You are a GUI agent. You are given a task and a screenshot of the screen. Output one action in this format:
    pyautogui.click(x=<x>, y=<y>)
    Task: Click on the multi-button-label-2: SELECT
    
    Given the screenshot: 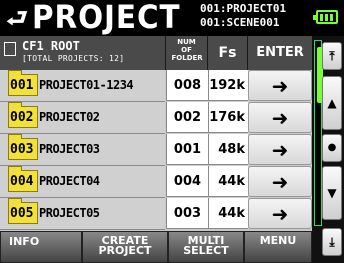 What is the action you would take?
    pyautogui.click(x=206, y=250)
    